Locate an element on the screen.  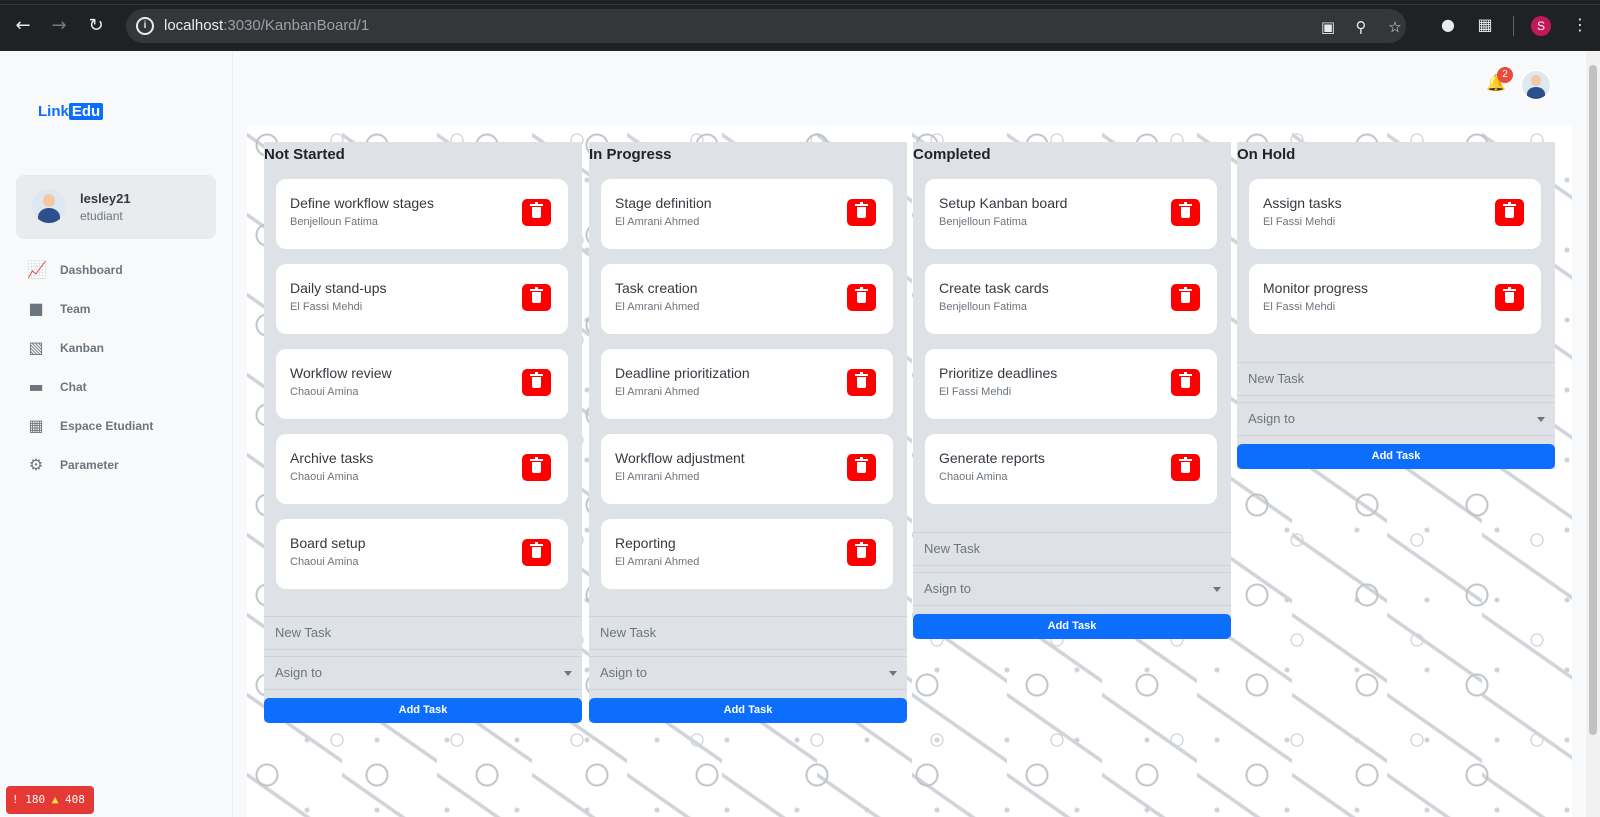
task-card: Stage definition El Amrani Ahmed is located at coordinates (747, 214).